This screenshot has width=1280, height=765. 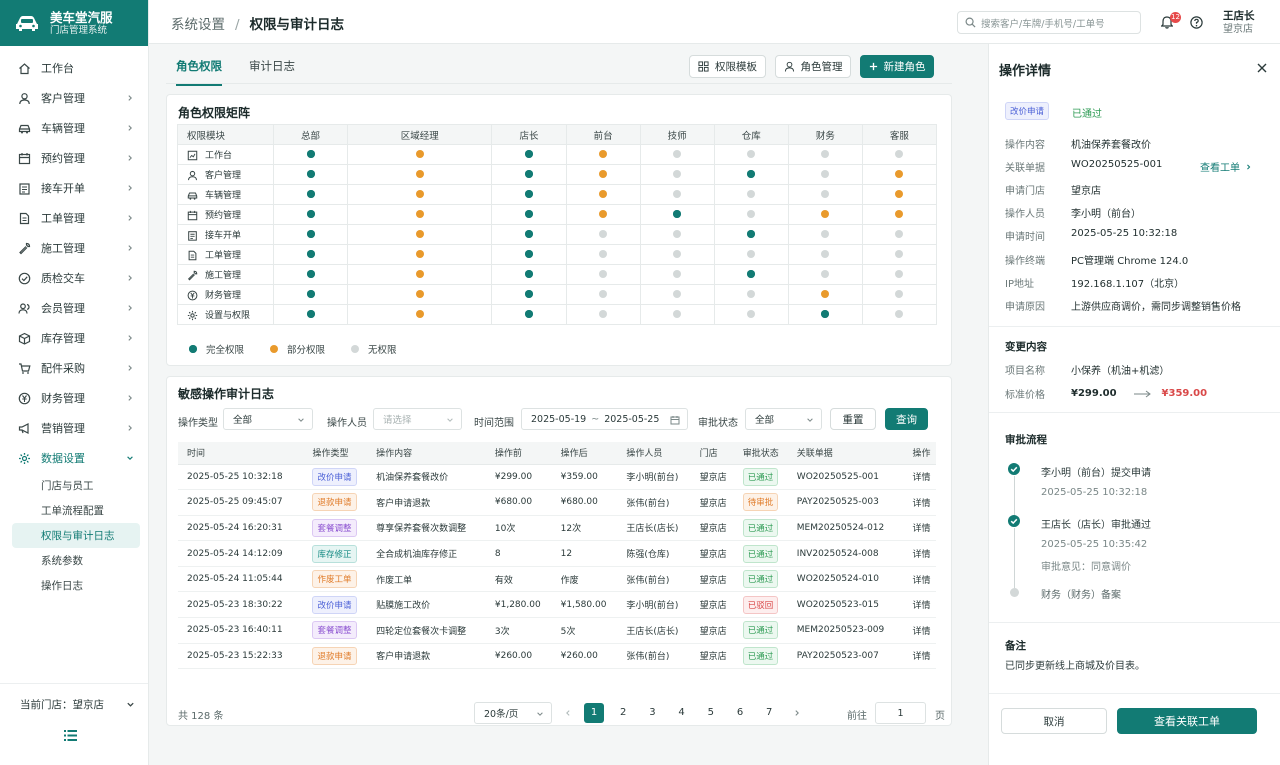 I want to click on permission-template-button: 权限模板, so click(x=727, y=66).